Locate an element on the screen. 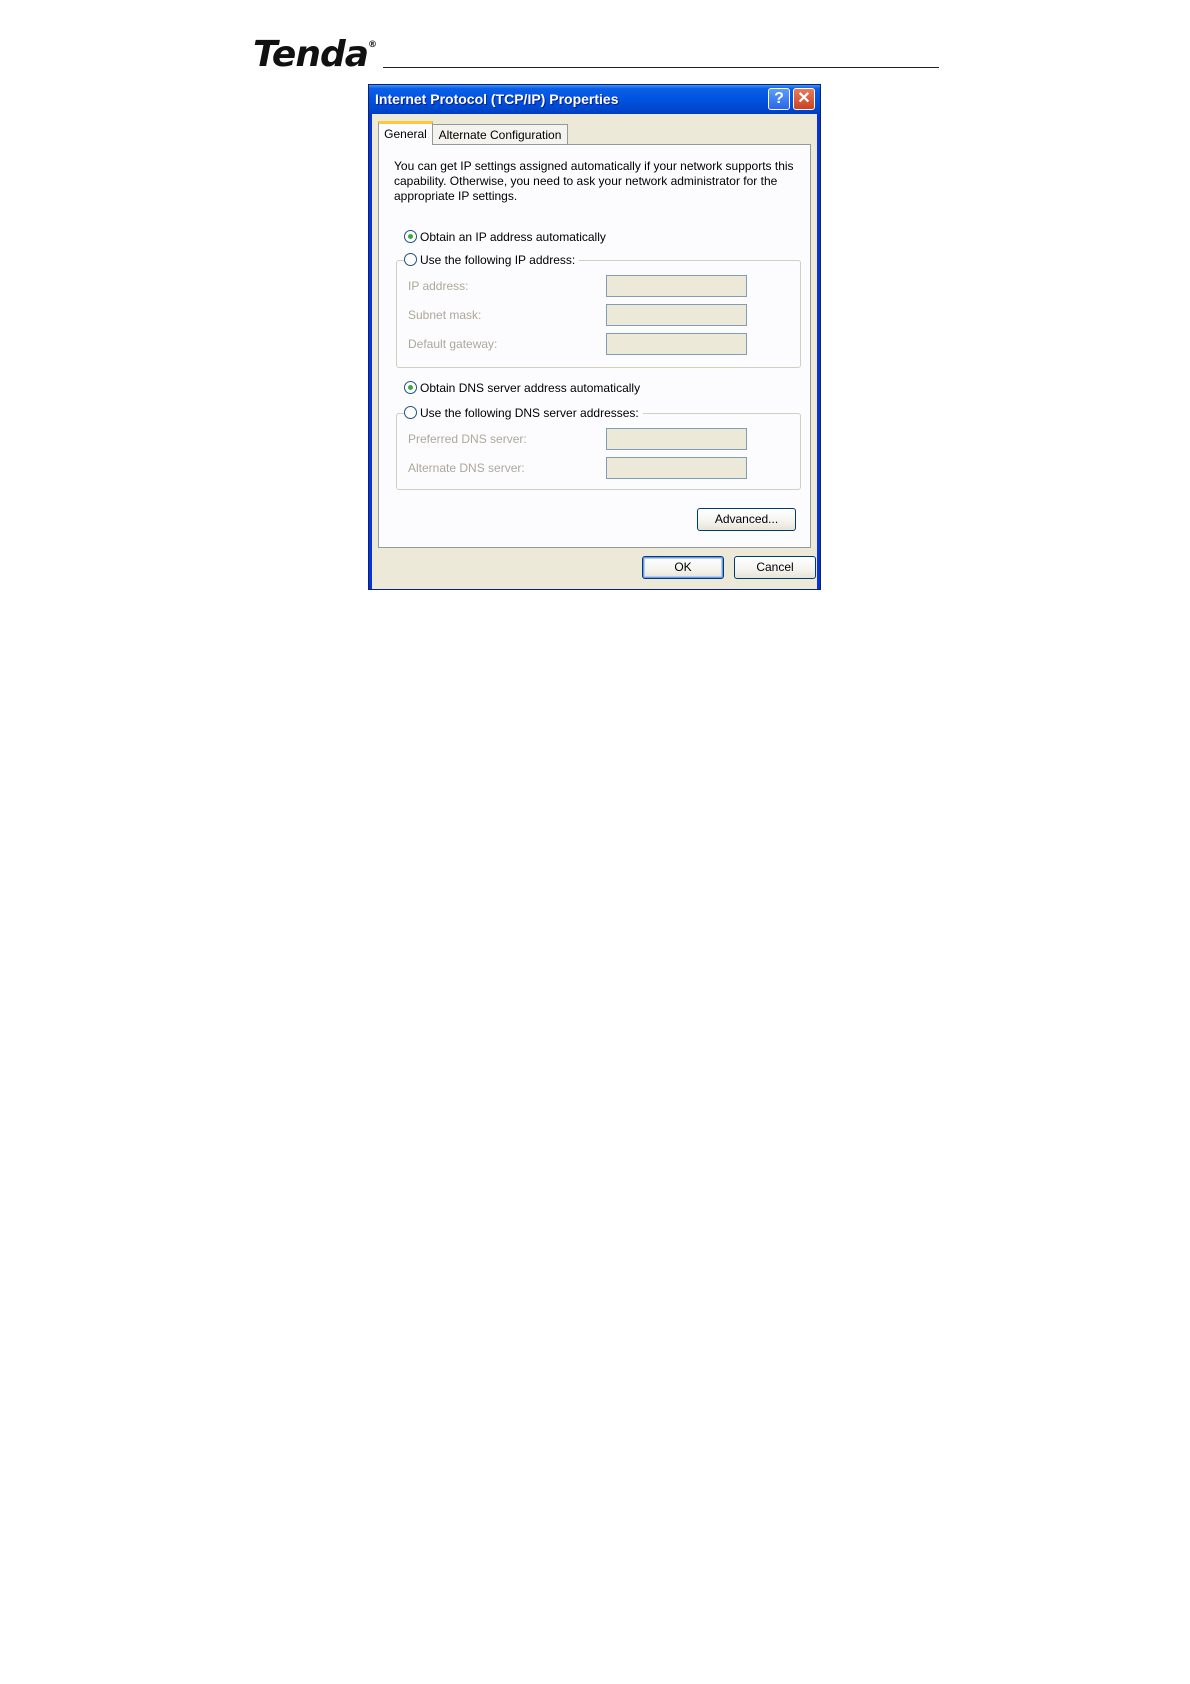 The width and height of the screenshot is (1190, 1684). close-icon: ✕ is located at coordinates (804, 98).